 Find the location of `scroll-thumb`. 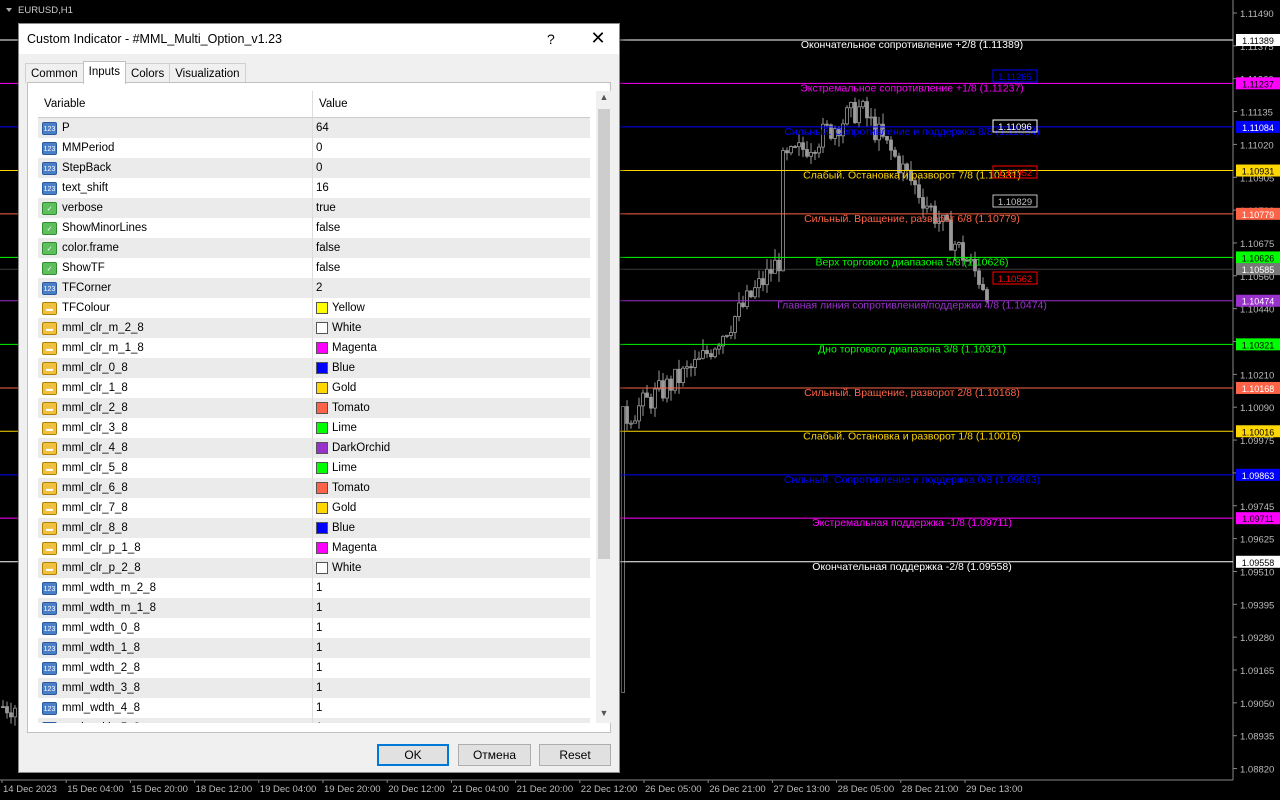

scroll-thumb is located at coordinates (604, 334).